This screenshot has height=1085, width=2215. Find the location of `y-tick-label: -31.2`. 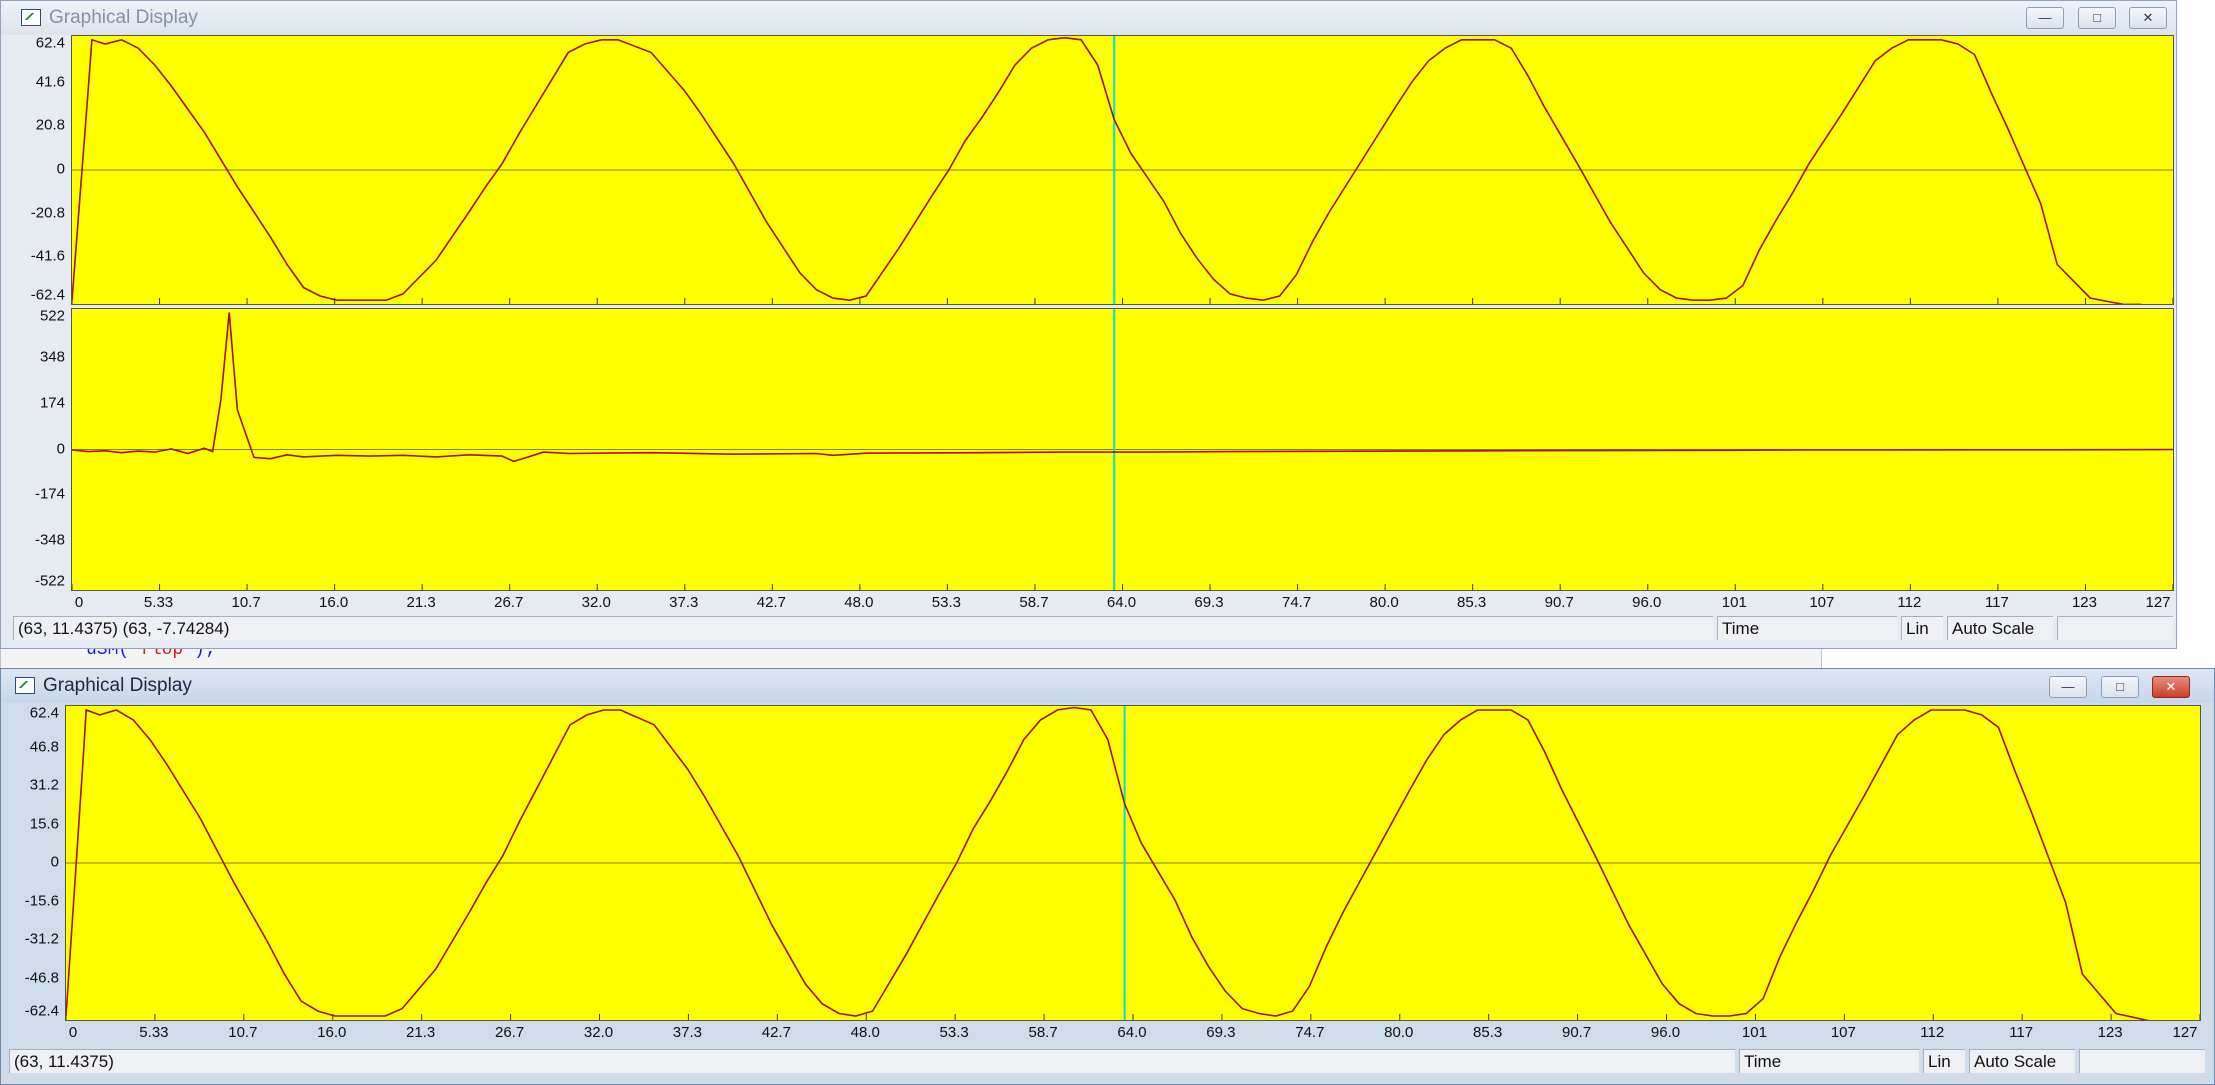

y-tick-label: -31.2 is located at coordinates (41, 939).